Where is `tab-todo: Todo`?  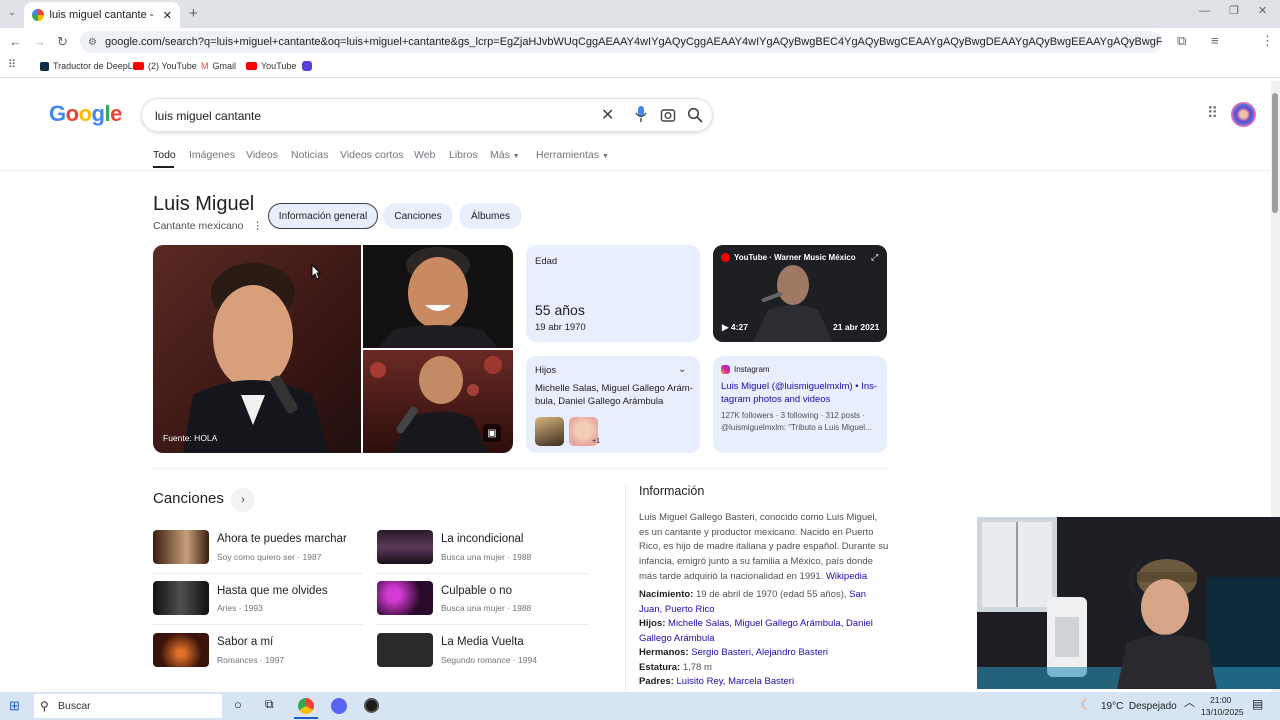
tab-todo: Todo is located at coordinates (164, 155).